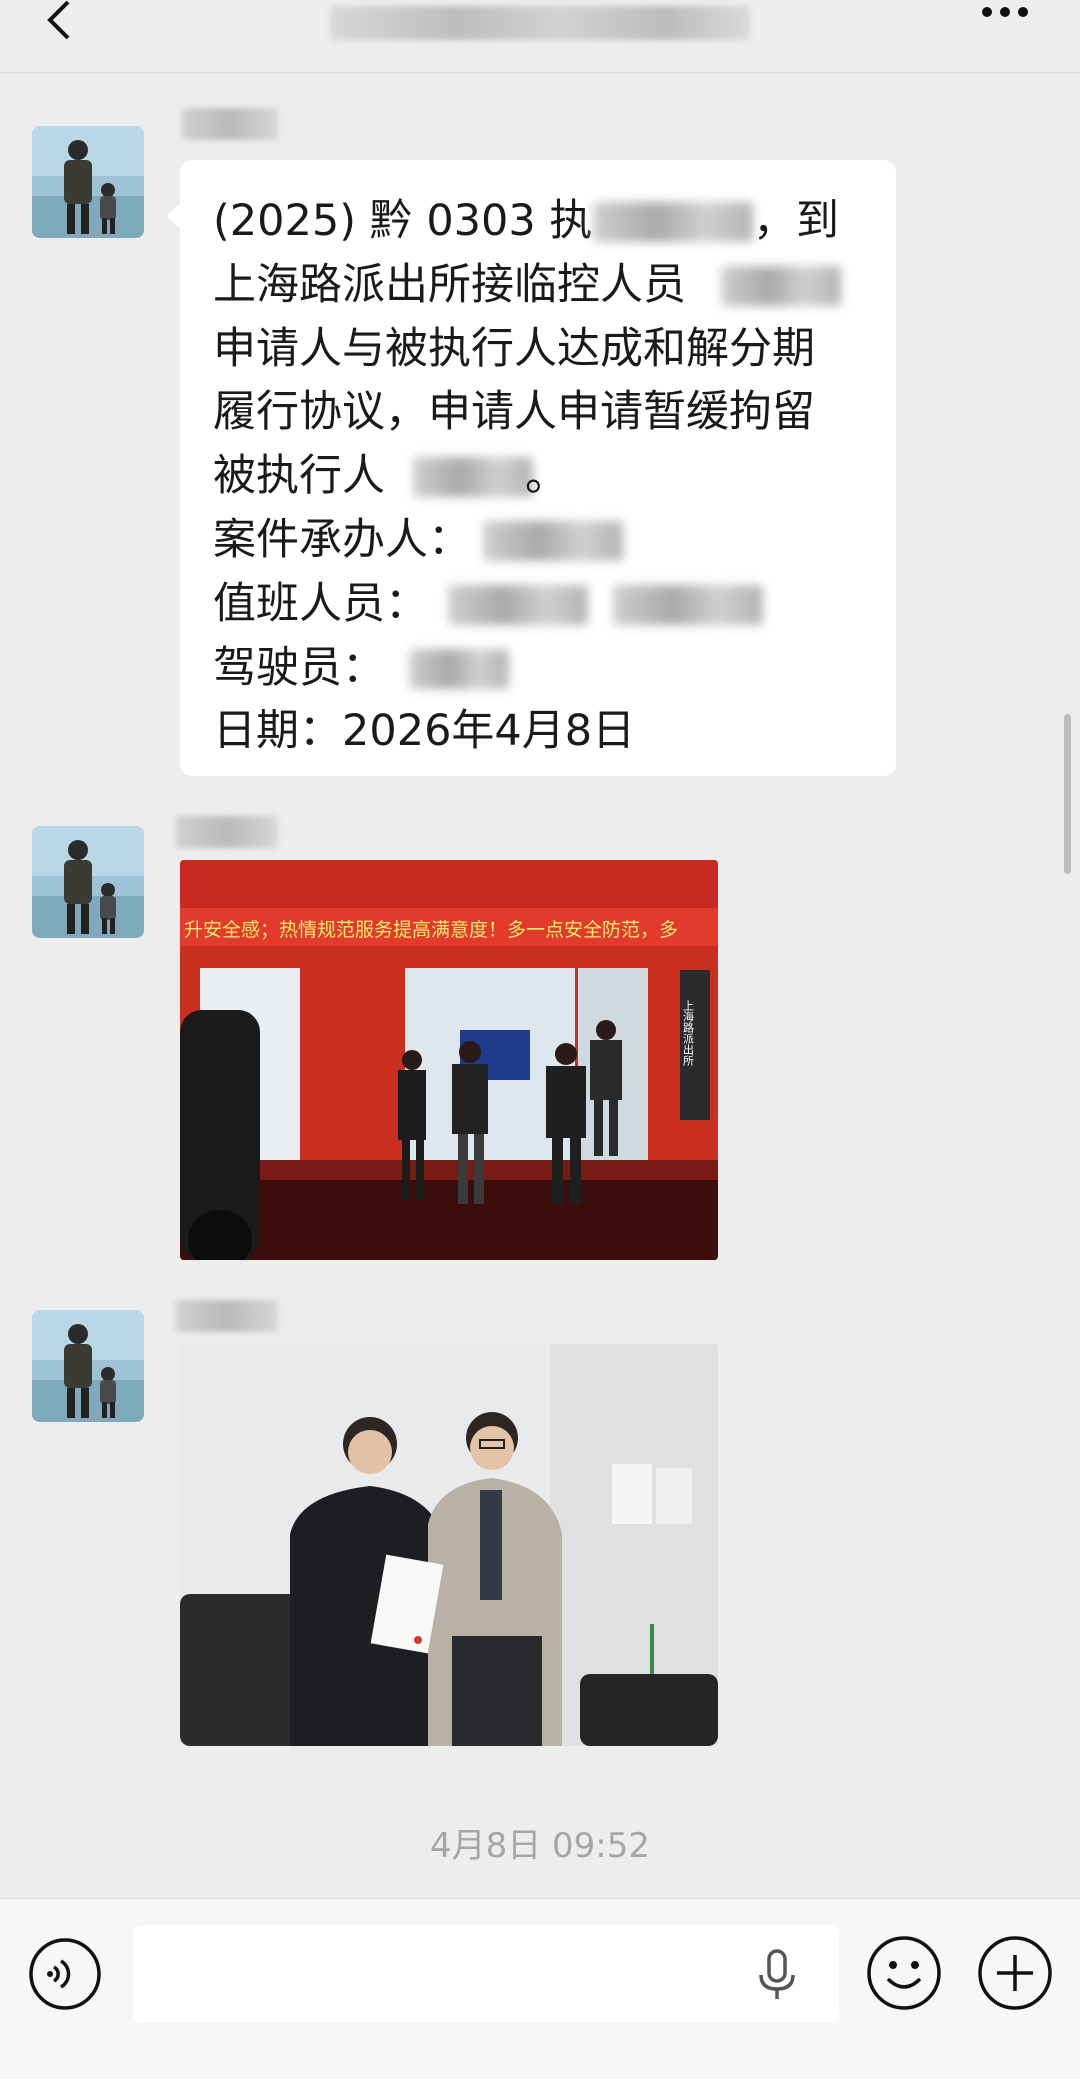 This screenshot has width=1080, height=2079. What do you see at coordinates (688, 1033) in the screenshot?
I see `station-sign-text: 上海路派出所` at bounding box center [688, 1033].